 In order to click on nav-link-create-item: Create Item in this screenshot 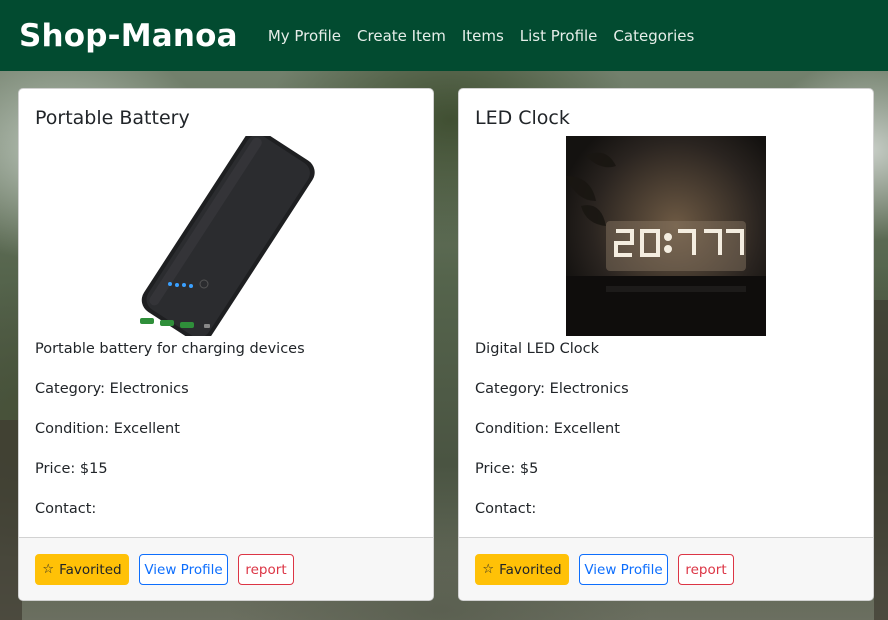, I will do `click(401, 36)`.